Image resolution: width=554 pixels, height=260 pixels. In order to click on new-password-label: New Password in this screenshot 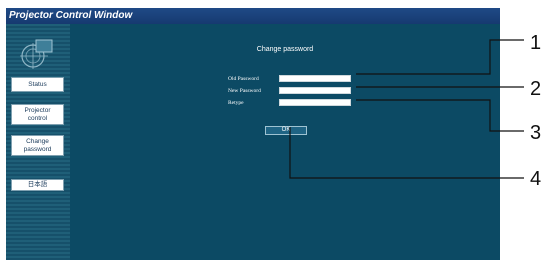, I will do `click(244, 91)`.